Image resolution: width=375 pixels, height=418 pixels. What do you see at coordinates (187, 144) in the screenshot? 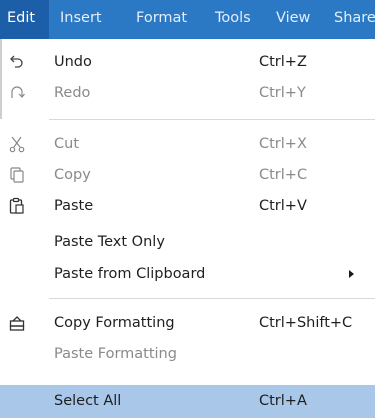
I see `menu-item-cut: Cut Ctrl+X` at bounding box center [187, 144].